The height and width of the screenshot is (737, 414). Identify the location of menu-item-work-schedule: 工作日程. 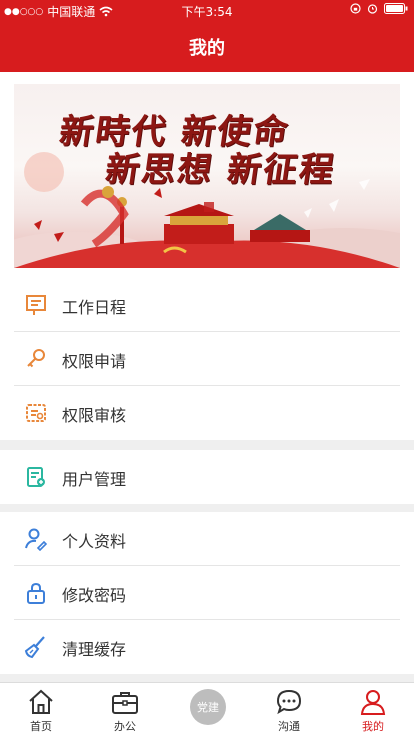
(207, 305).